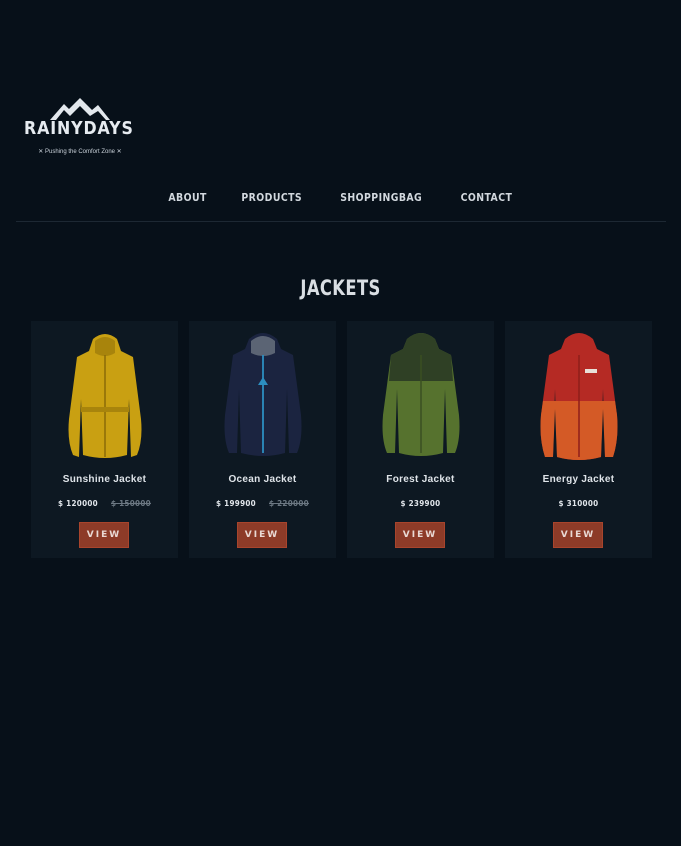 The width and height of the screenshot is (681, 846). What do you see at coordinates (262, 503) in the screenshot?
I see `product-prices: $ 199900 $ 220000` at bounding box center [262, 503].